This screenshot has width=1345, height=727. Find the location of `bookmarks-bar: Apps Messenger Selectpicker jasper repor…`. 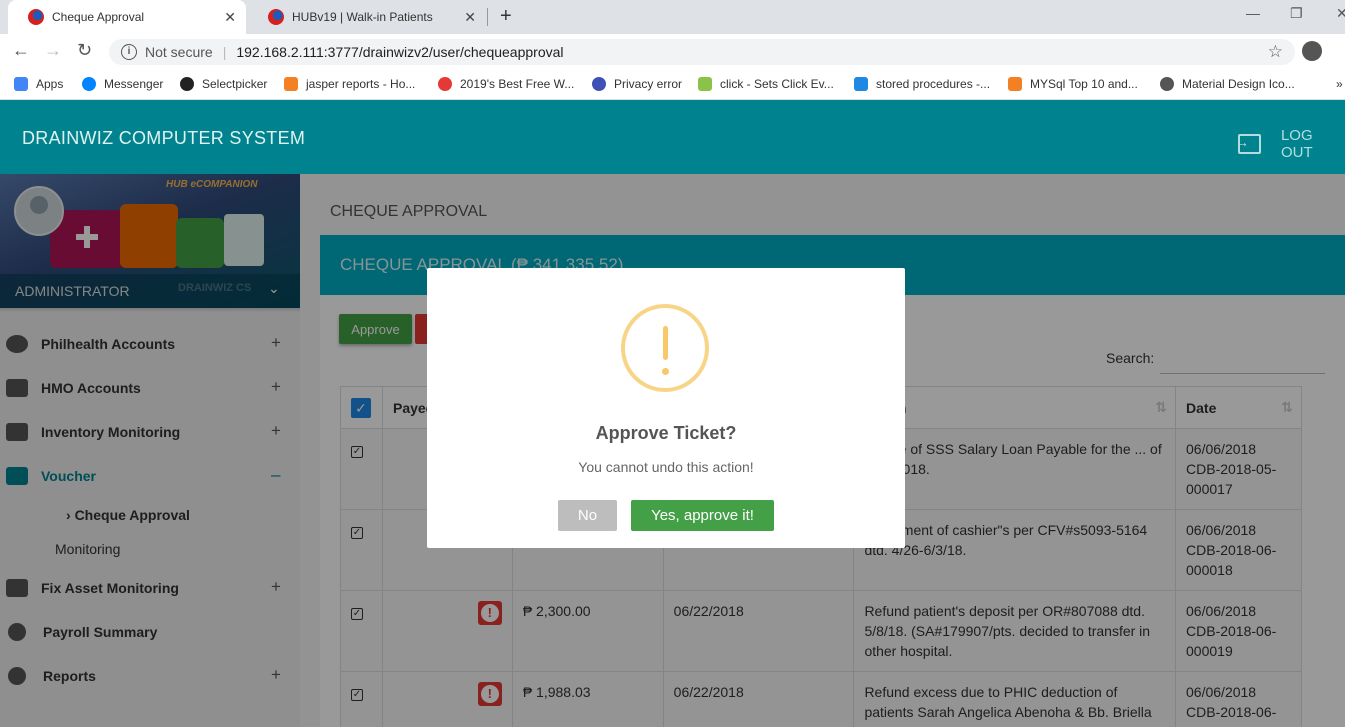

bookmarks-bar: Apps Messenger Selectpicker jasper repor… is located at coordinates (672, 85).